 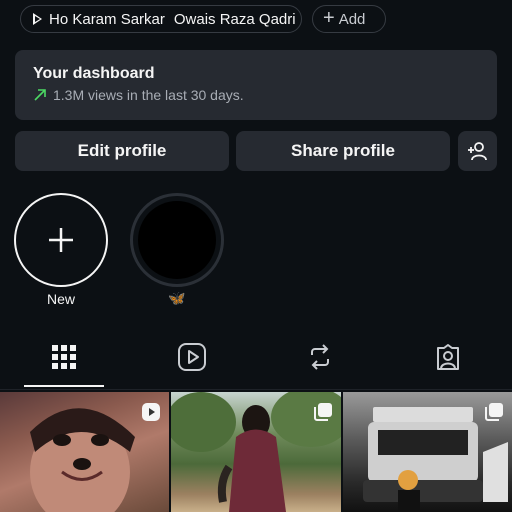 I want to click on music-chip: Ho Karam Sarkar Owais Raza Qadri, so click(x=161, y=19).